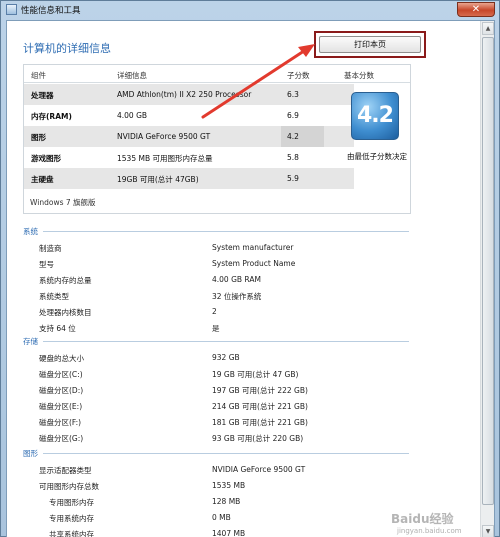 This screenshot has height=537, width=500. Describe the element at coordinates (38, 75) in the screenshot. I see `header-component: 组件` at that location.